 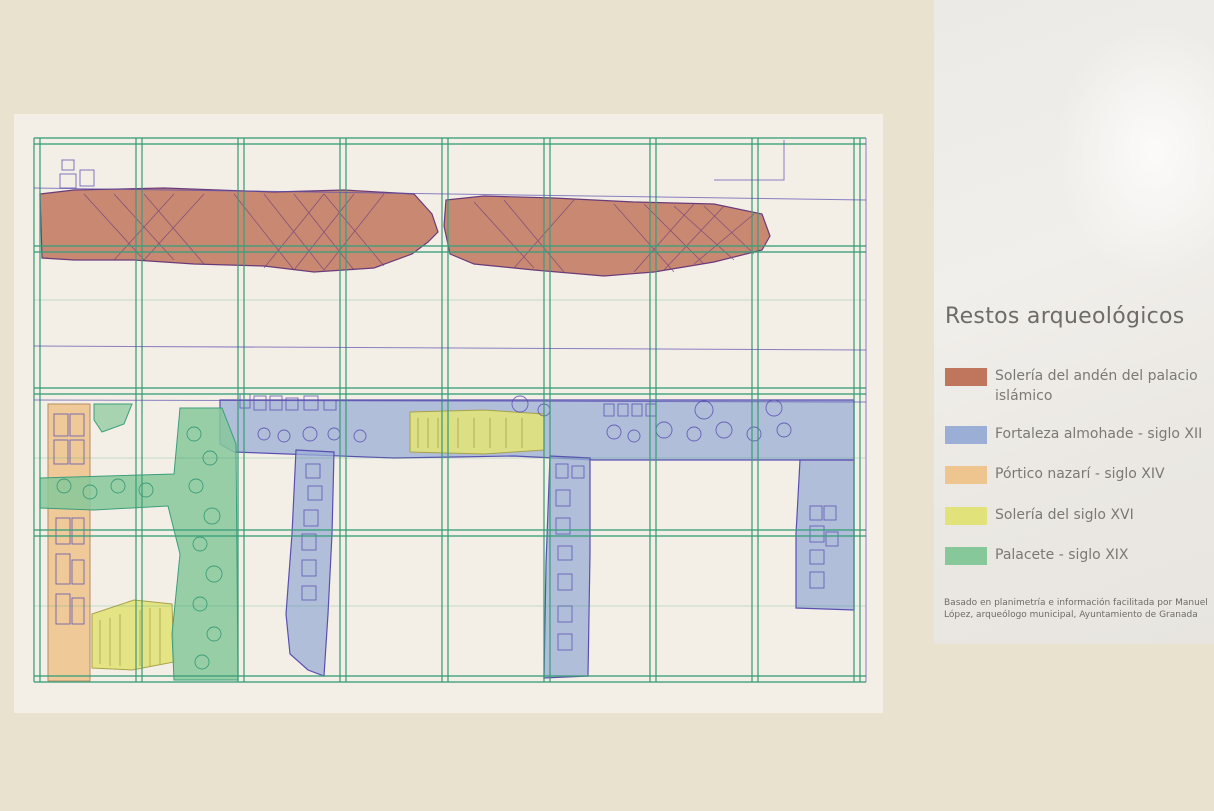 What do you see at coordinates (966, 435) in the screenshot?
I see `swatch-blue-icon` at bounding box center [966, 435].